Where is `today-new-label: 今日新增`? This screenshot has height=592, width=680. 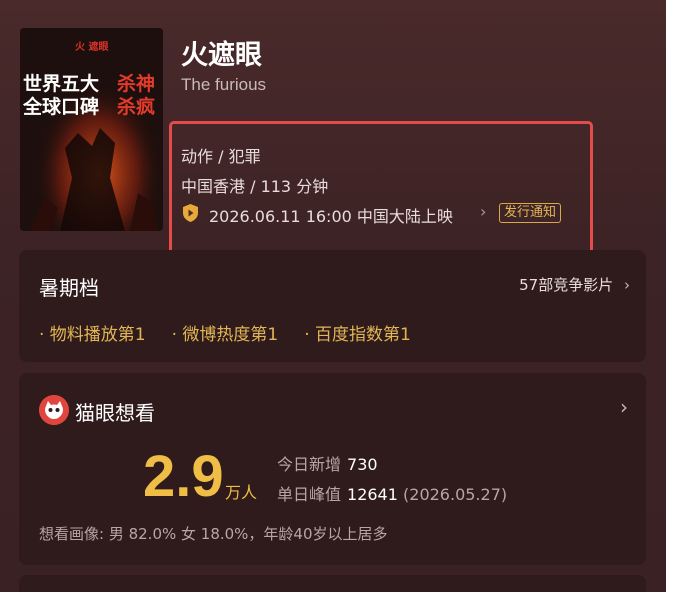 today-new-label: 今日新增 is located at coordinates (309, 464).